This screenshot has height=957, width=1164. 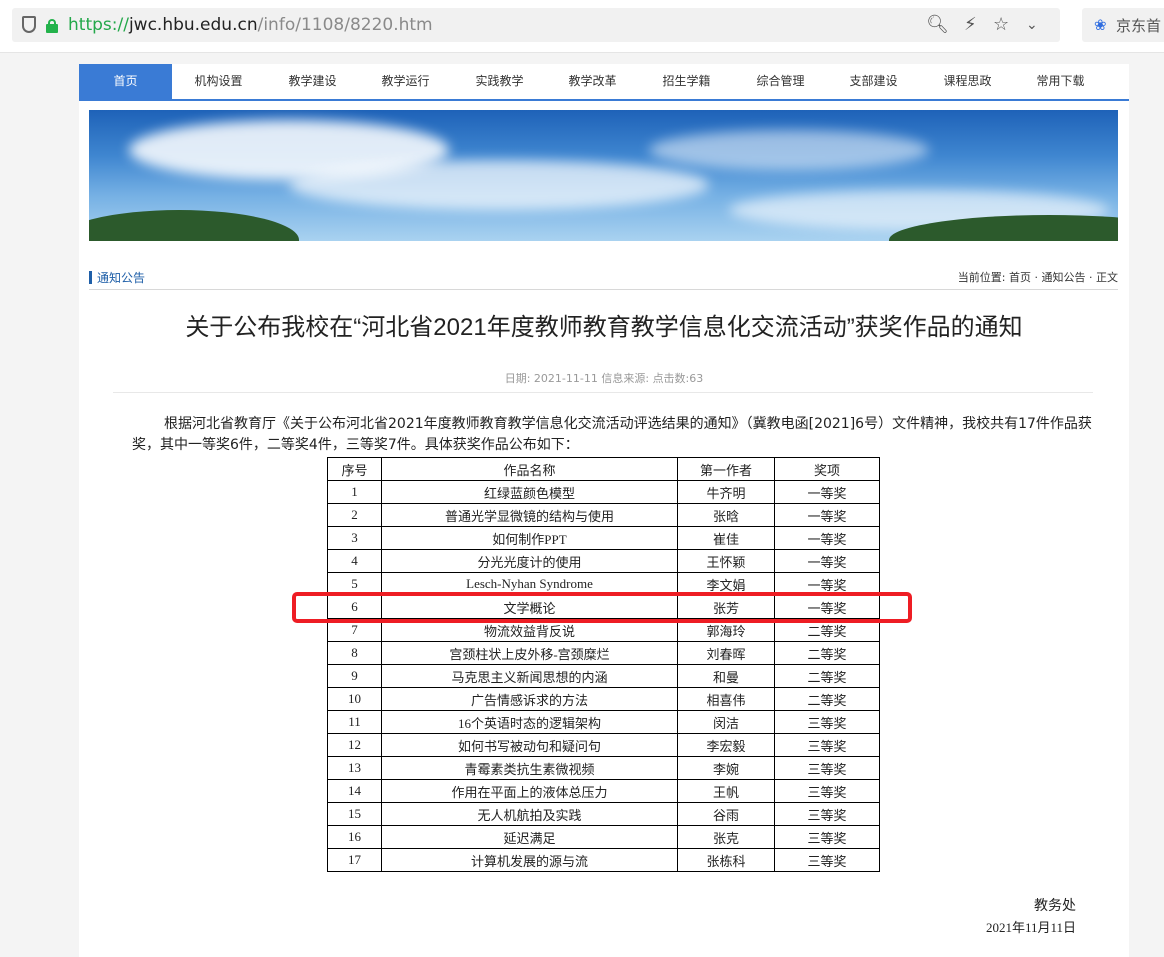 What do you see at coordinates (529, 791) in the screenshot?
I see `cell-title: 作用在平面上的液体总压力` at bounding box center [529, 791].